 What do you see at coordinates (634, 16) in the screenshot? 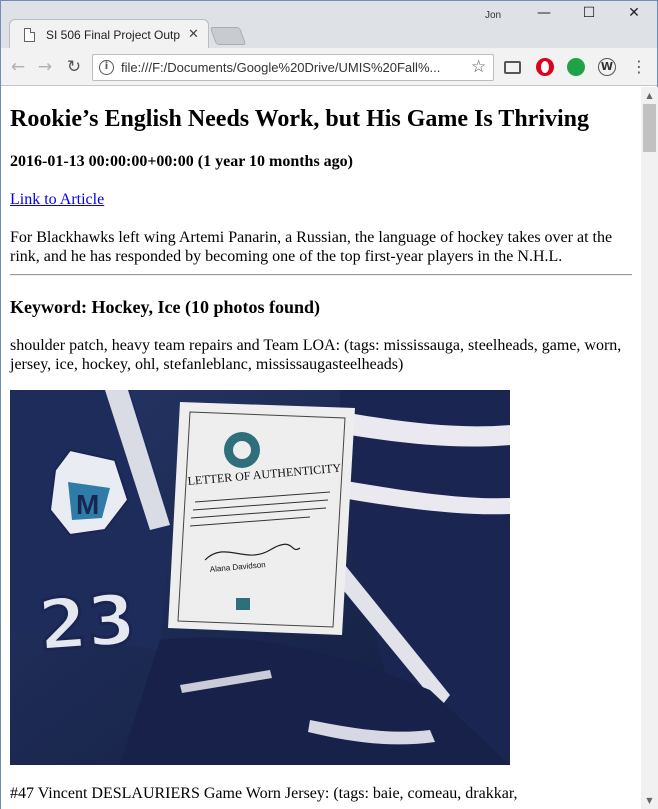
I see `close-window-button: ✕` at bounding box center [634, 16].